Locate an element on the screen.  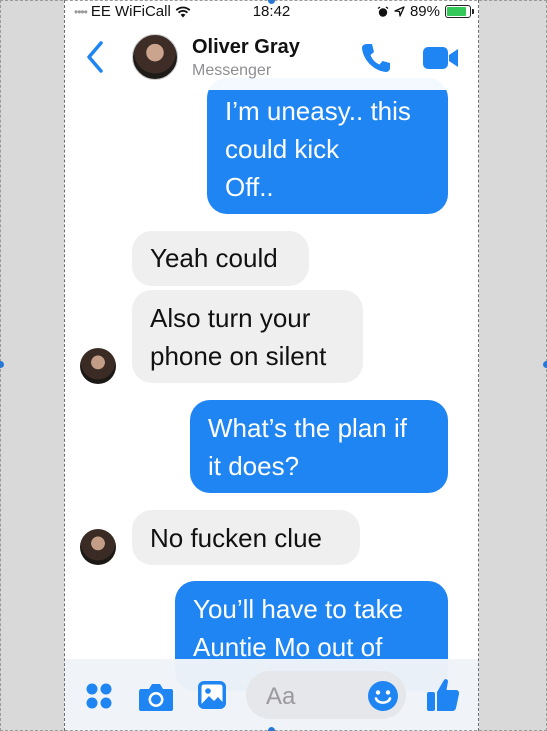
video-camera-icon is located at coordinates (441, 58).